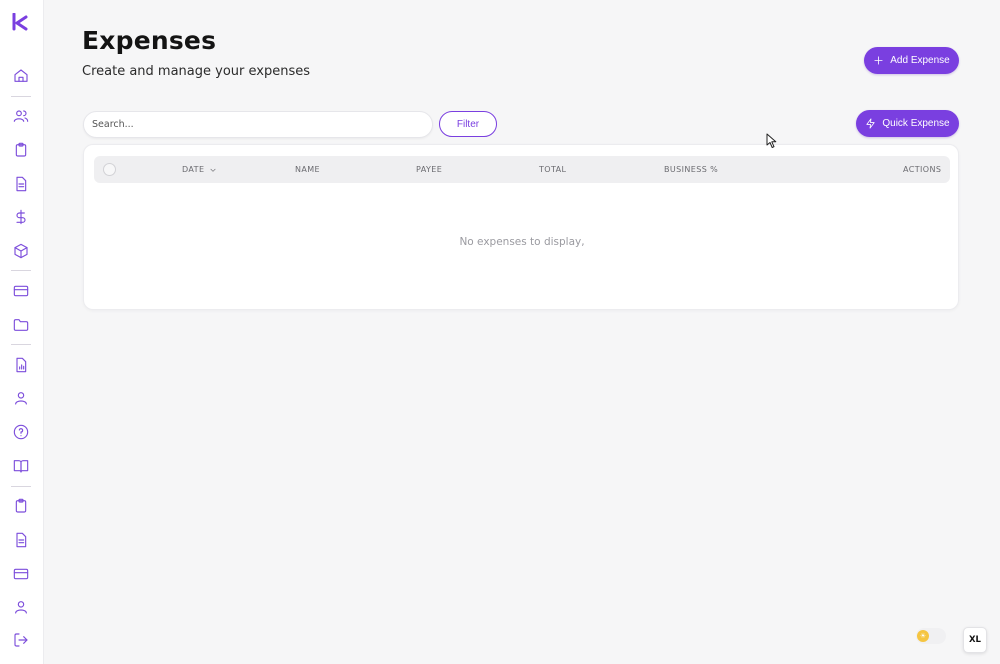 The image size is (1000, 664). Describe the element at coordinates (468, 124) in the screenshot. I see `filter-button: Filter` at that location.